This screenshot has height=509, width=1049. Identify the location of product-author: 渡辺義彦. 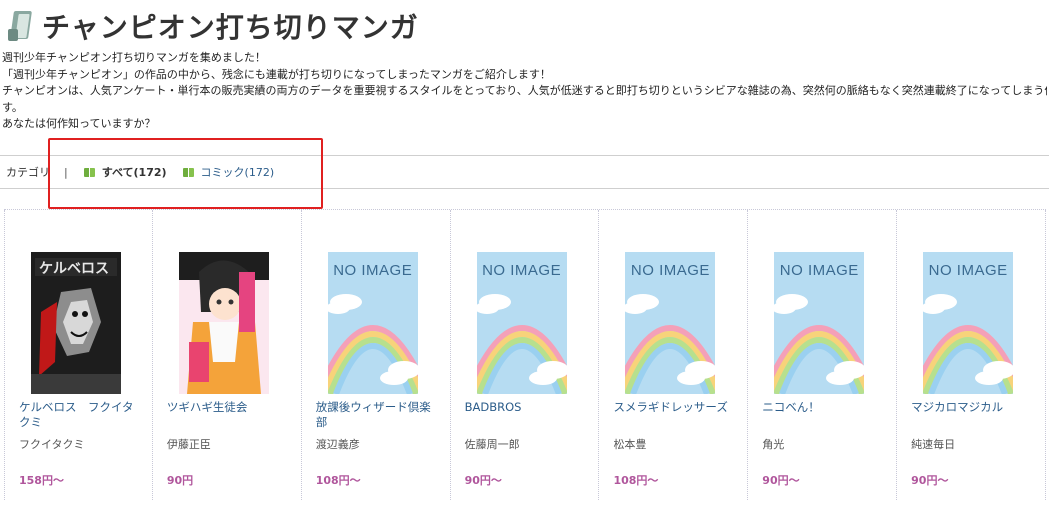
(337, 444).